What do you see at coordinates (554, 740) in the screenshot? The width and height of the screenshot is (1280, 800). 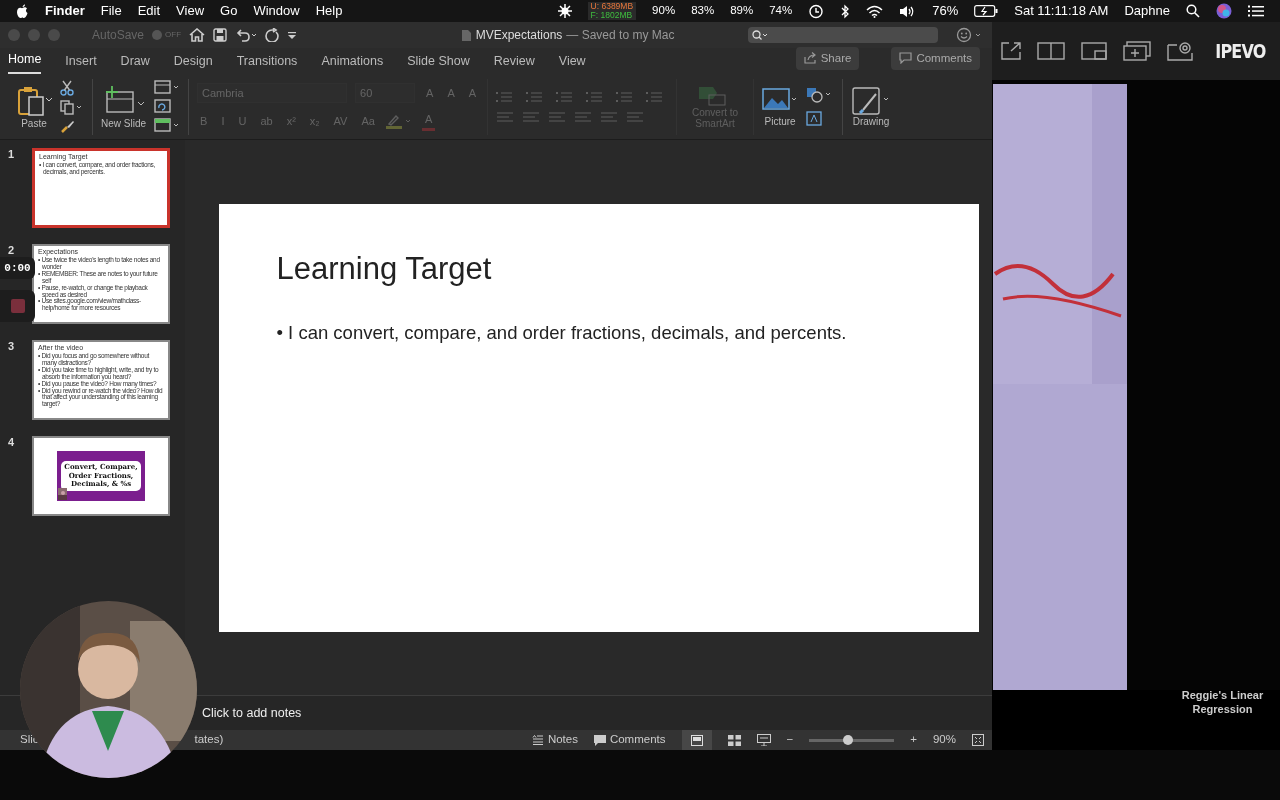 I see `notes-button: Notes` at bounding box center [554, 740].